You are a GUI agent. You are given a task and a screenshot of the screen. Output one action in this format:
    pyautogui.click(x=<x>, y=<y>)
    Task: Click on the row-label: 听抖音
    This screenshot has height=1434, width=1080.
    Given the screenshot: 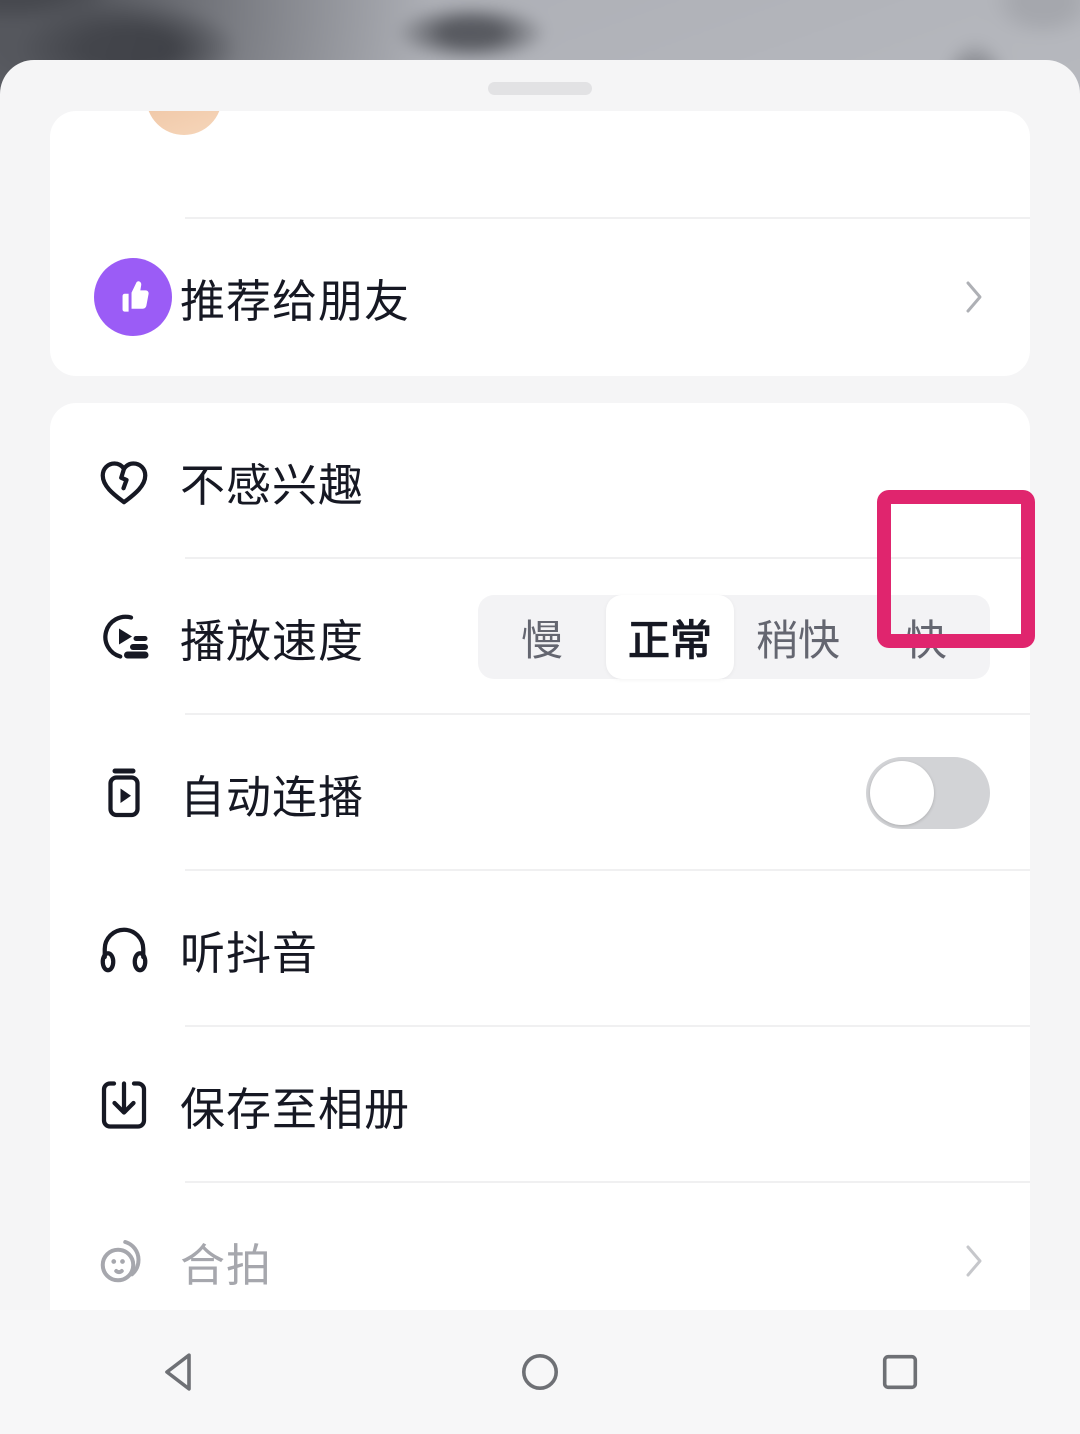 What is the action you would take?
    pyautogui.click(x=249, y=953)
    